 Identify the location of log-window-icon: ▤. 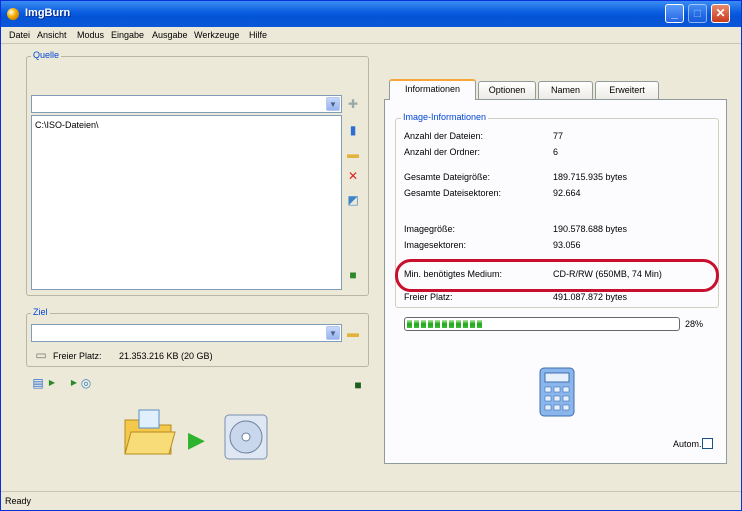
(38, 383).